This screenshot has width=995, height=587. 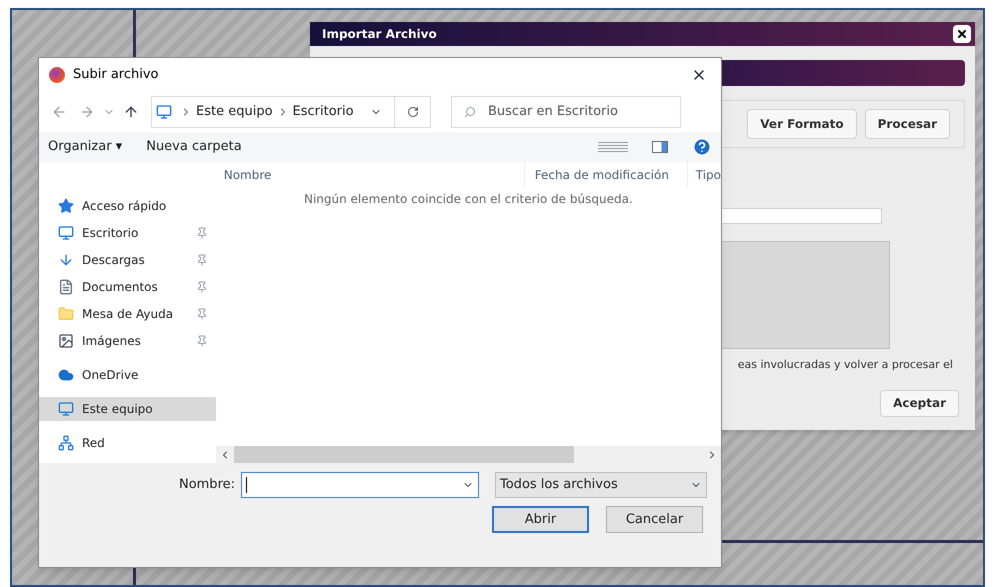 What do you see at coordinates (127, 409) in the screenshot?
I see `nav-item: Este equipo` at bounding box center [127, 409].